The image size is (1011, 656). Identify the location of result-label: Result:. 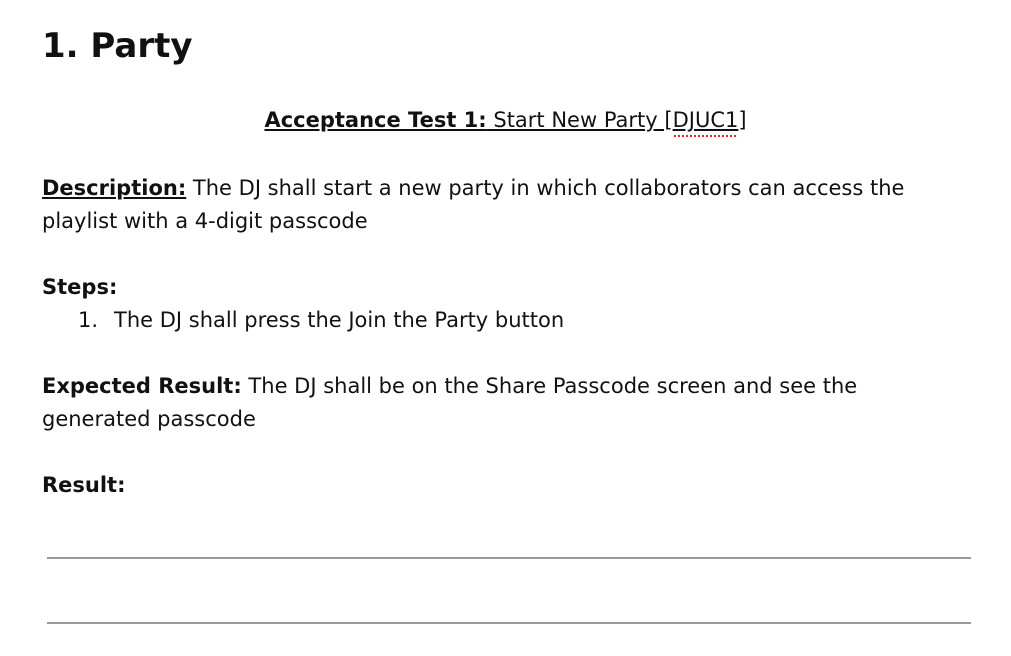
(84, 485).